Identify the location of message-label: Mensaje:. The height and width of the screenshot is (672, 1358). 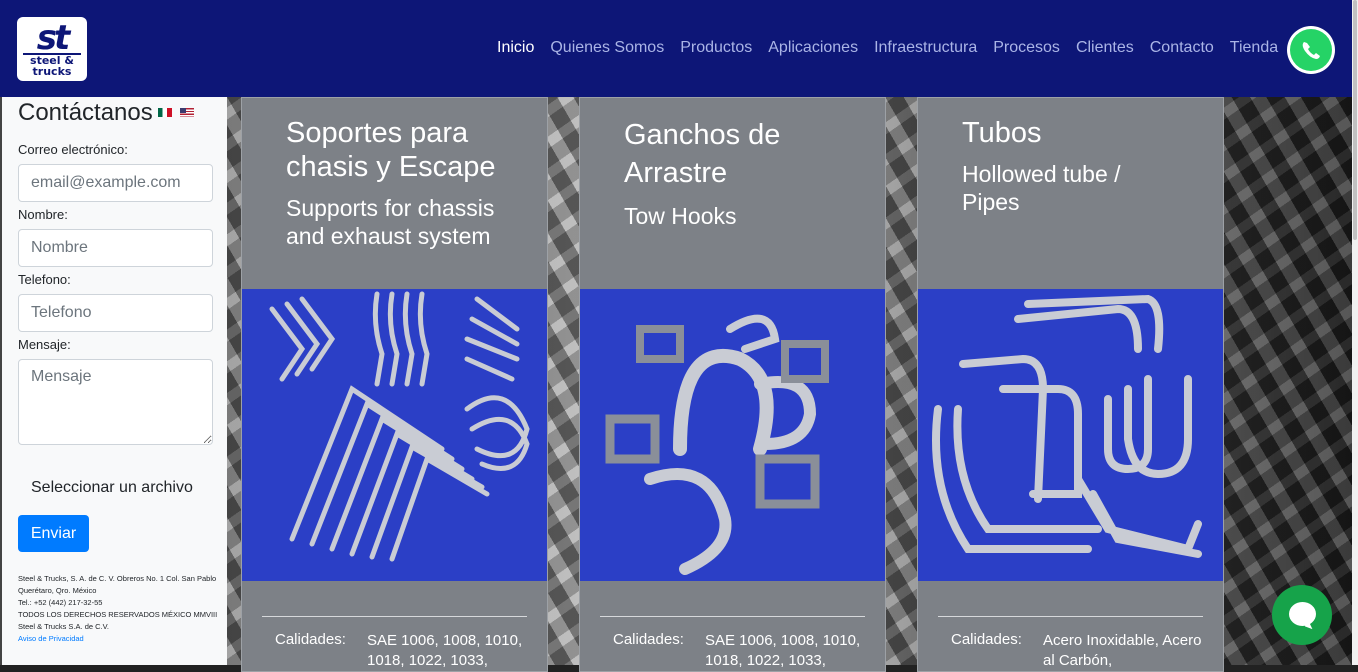
(44, 344).